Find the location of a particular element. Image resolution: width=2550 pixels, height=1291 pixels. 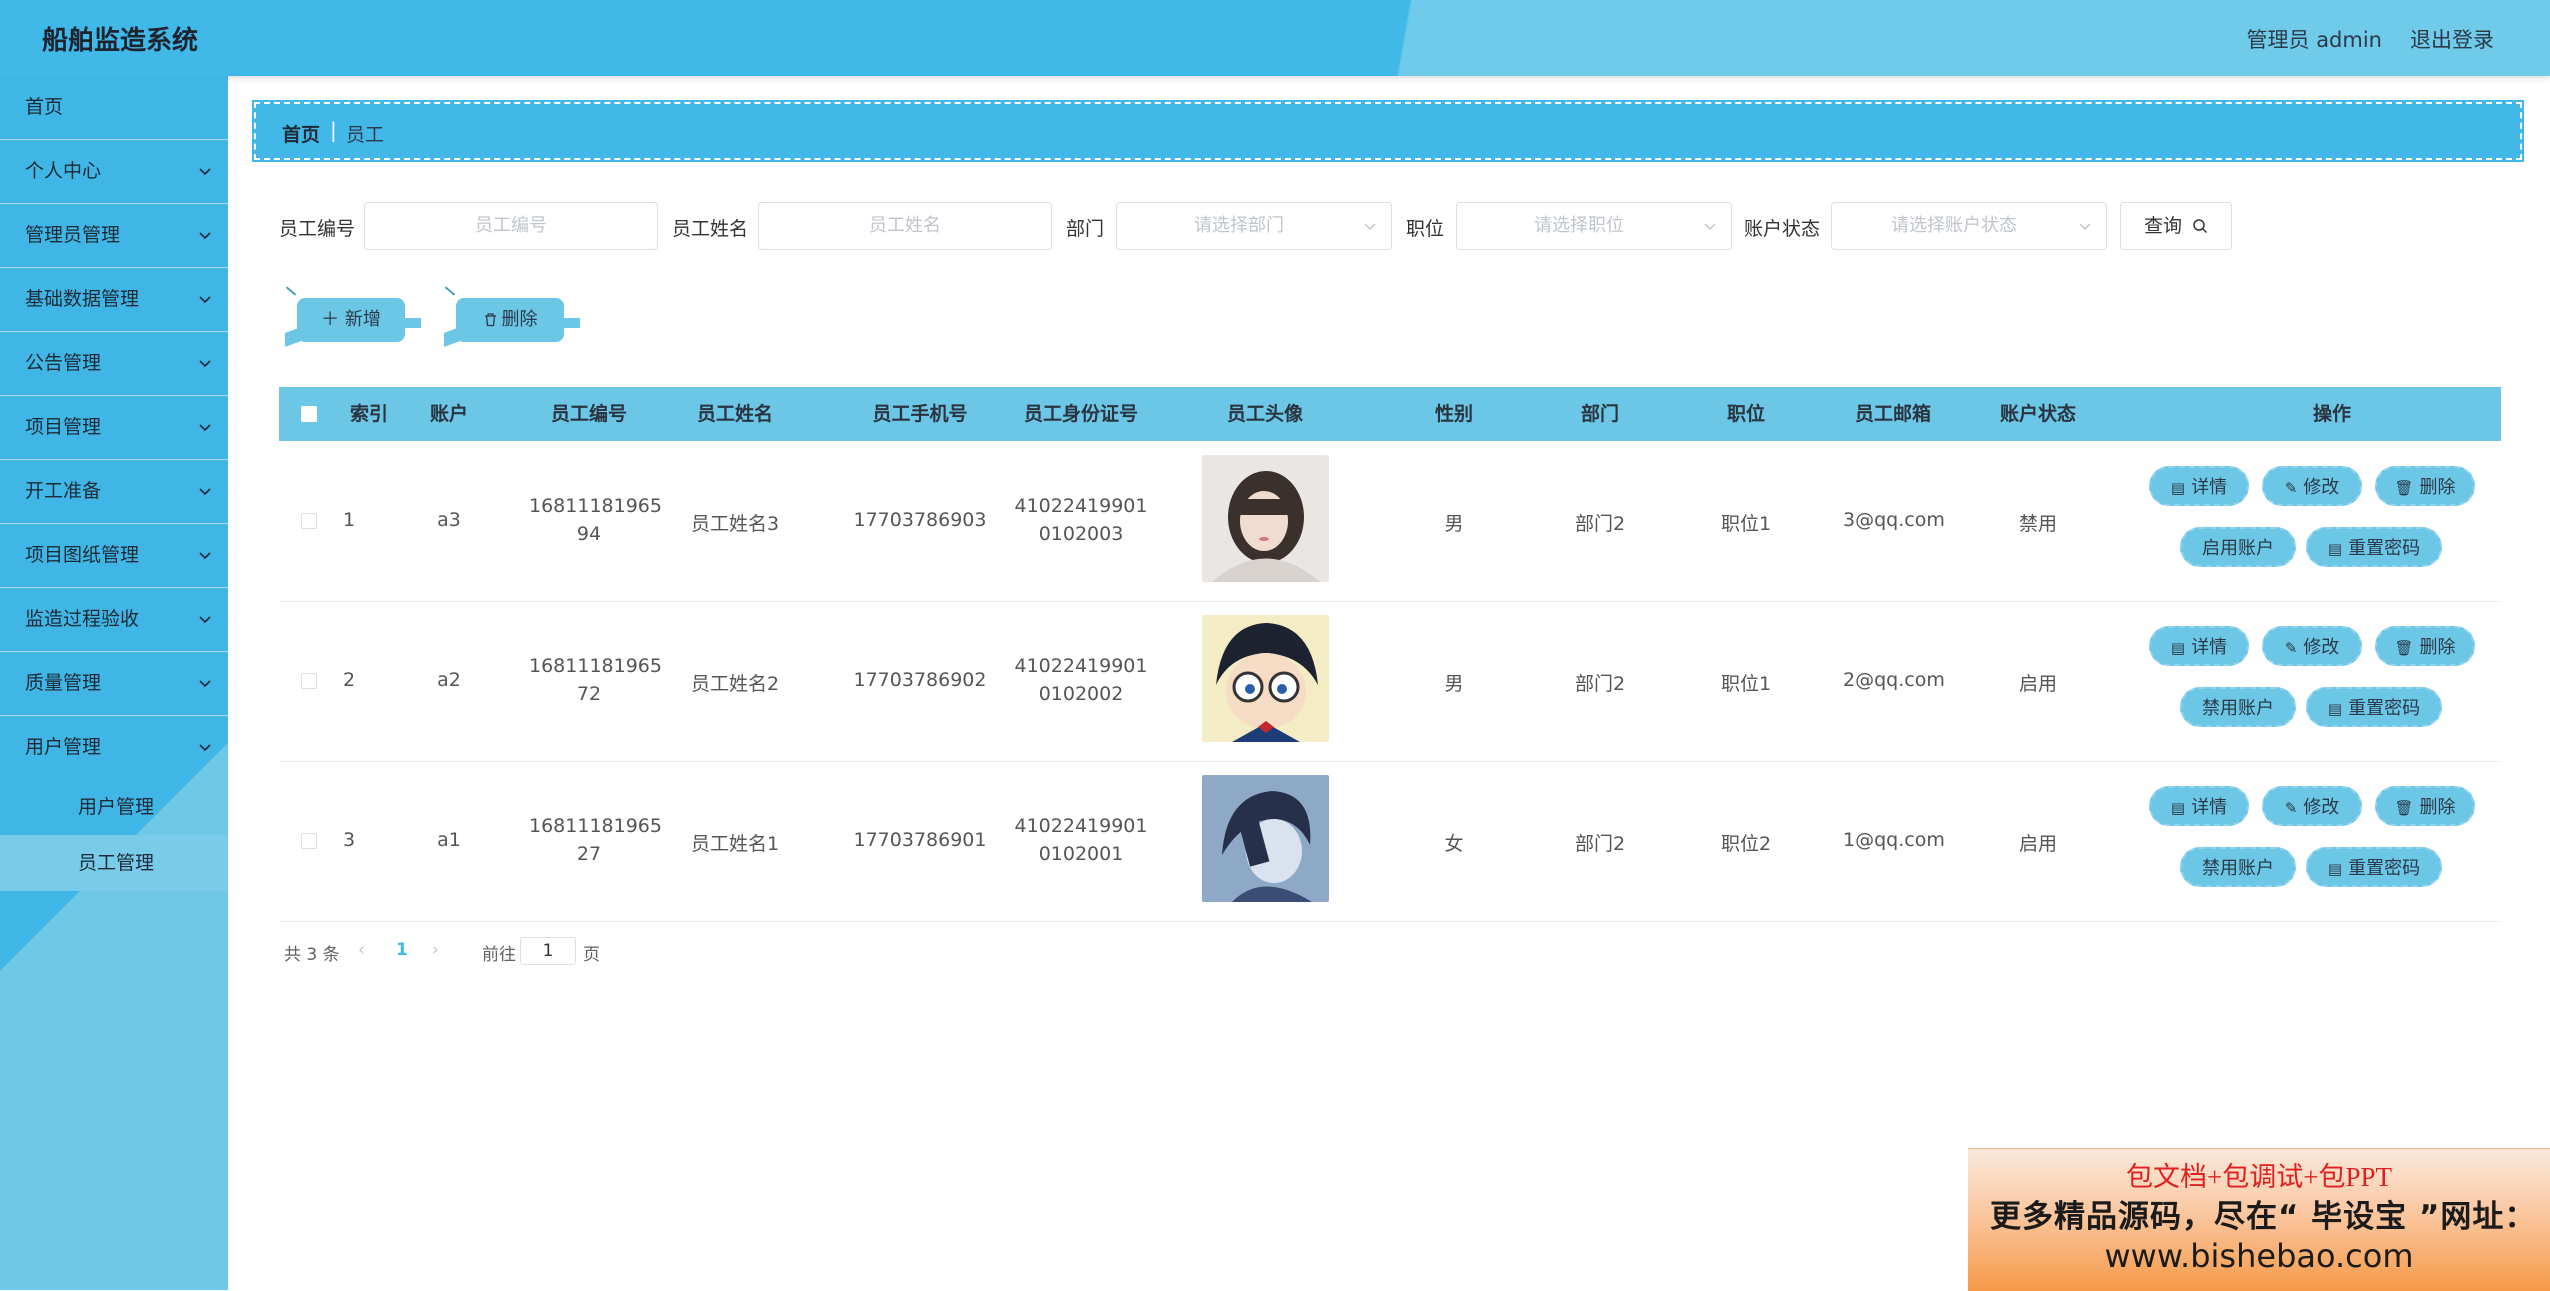

sidebar-item-quality: 质量管理 is located at coordinates (114, 684).